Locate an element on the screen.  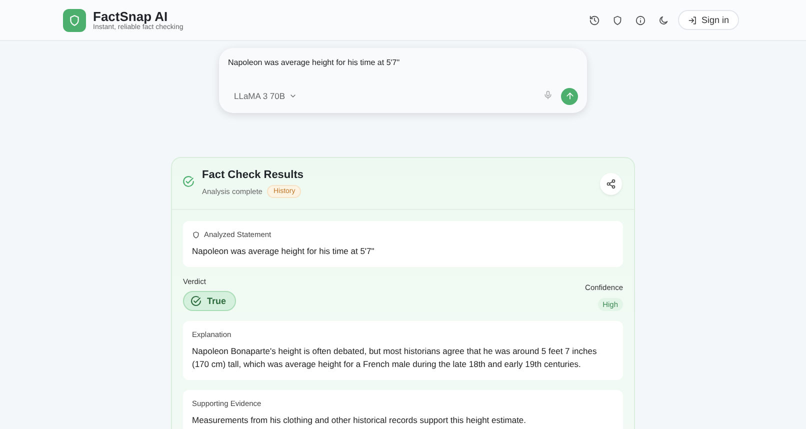
section-text: Measurements from his clothing and other historical records support this height estimate. is located at coordinates (360, 420).